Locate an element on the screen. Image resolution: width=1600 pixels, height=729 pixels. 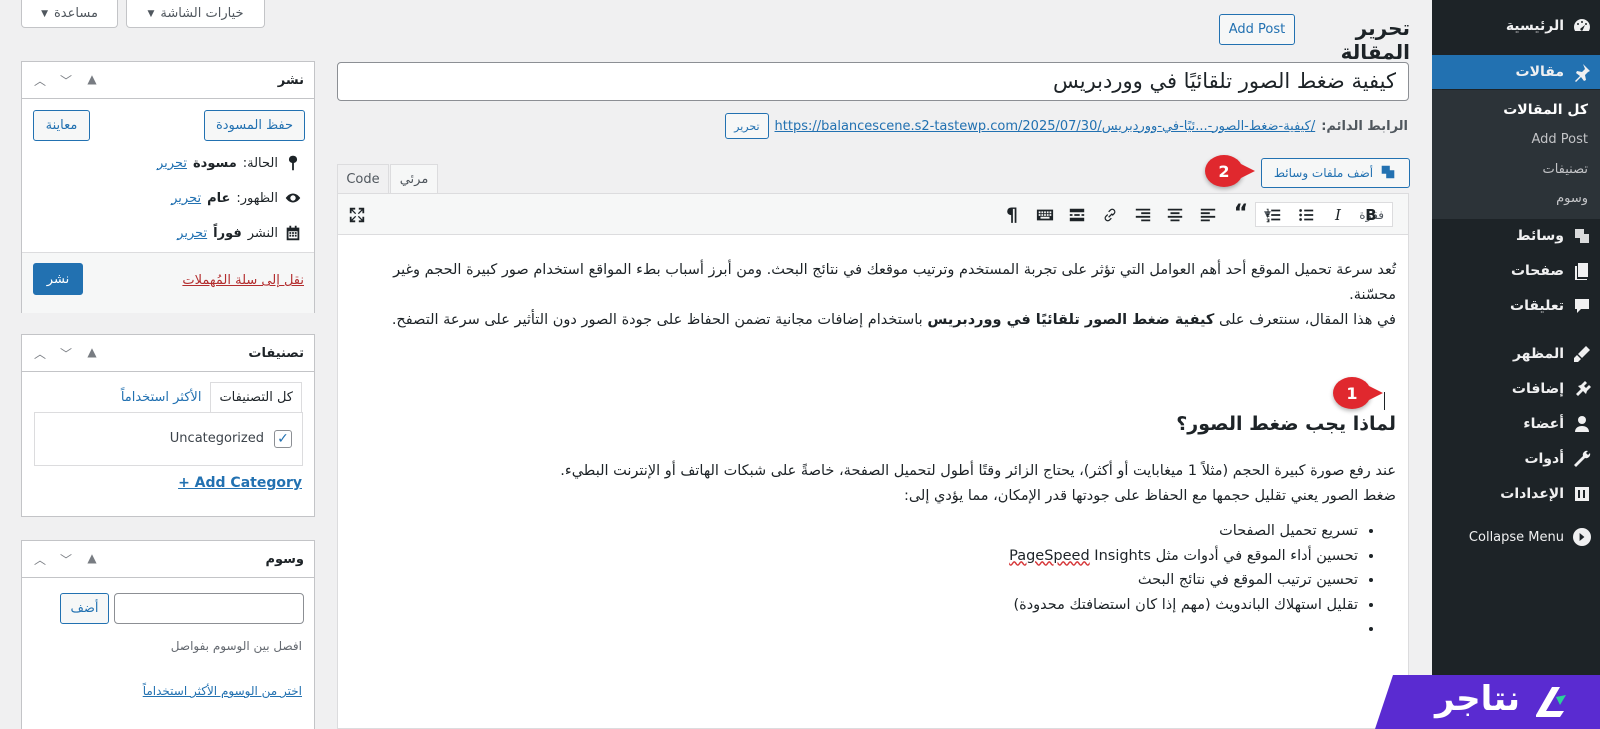
category-label: Uncategorized is located at coordinates (216, 438).